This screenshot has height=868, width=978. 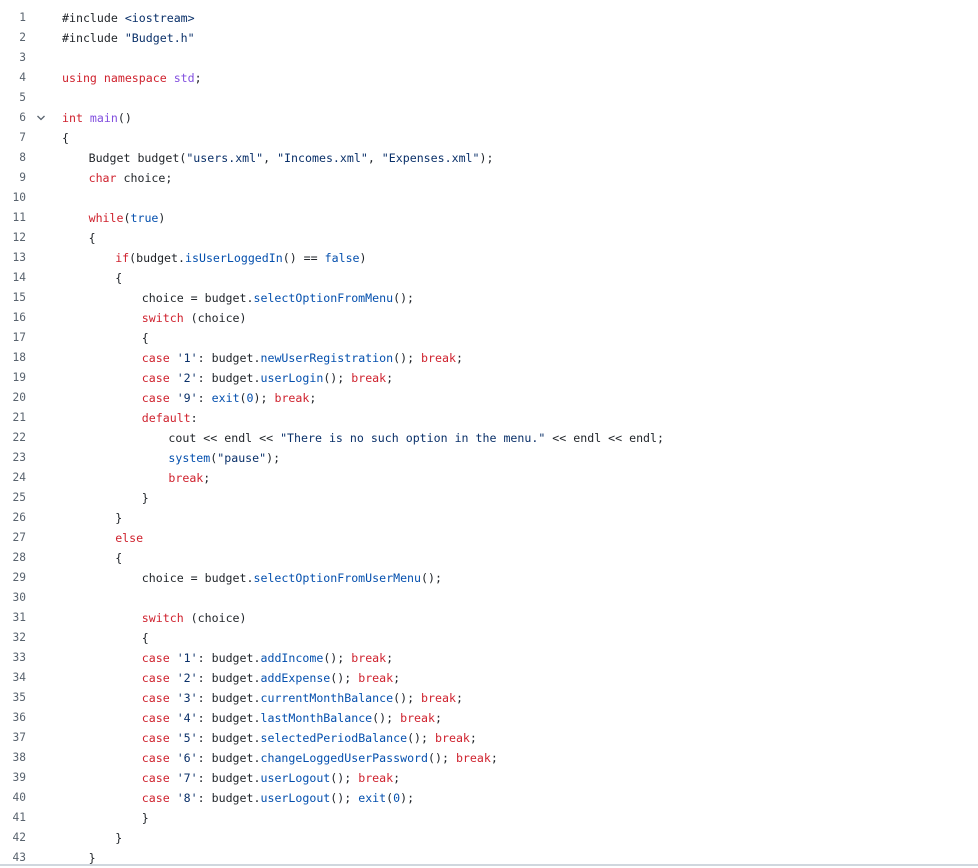 What do you see at coordinates (19, 357) in the screenshot?
I see `line-number: 18` at bounding box center [19, 357].